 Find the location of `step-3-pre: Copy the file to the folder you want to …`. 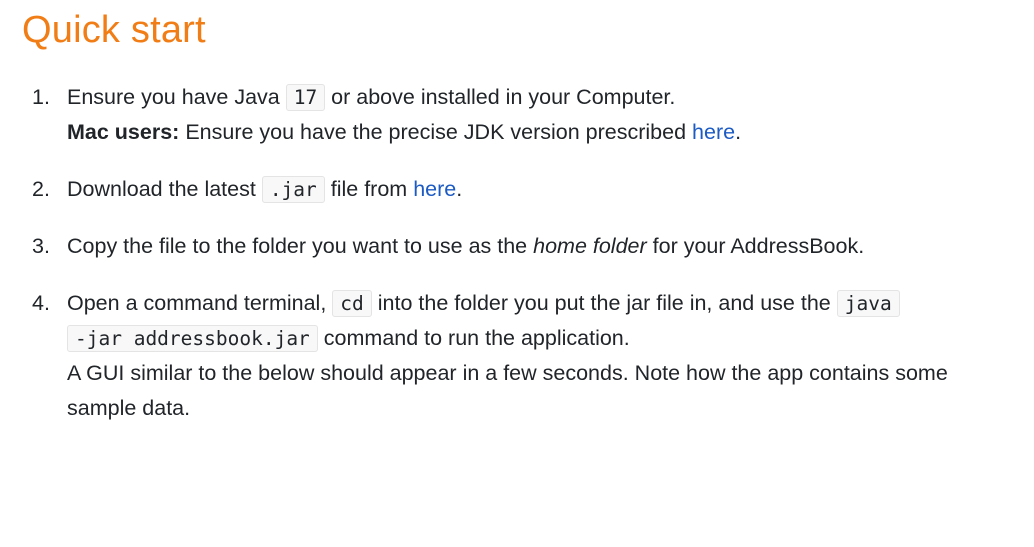

step-3-pre: Copy the file to the folder you want to … is located at coordinates (300, 246).